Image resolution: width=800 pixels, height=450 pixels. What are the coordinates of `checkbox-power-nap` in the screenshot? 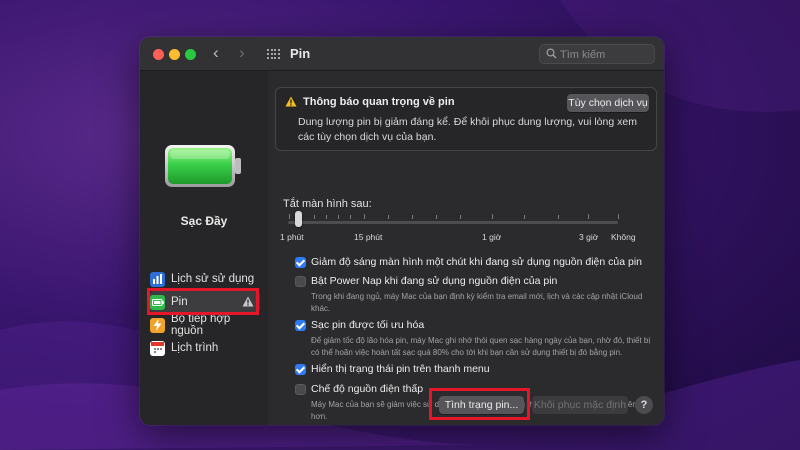 It's located at (300, 281).